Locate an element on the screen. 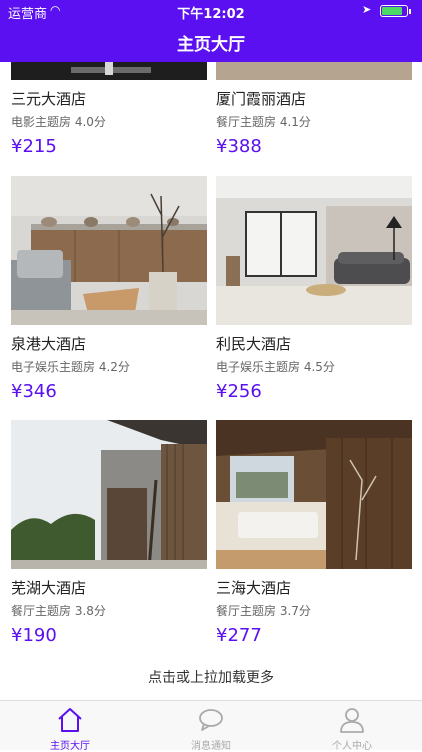 The width and height of the screenshot is (422, 752). hotel-name: 芜湖大酒店 is located at coordinates (49, 588).